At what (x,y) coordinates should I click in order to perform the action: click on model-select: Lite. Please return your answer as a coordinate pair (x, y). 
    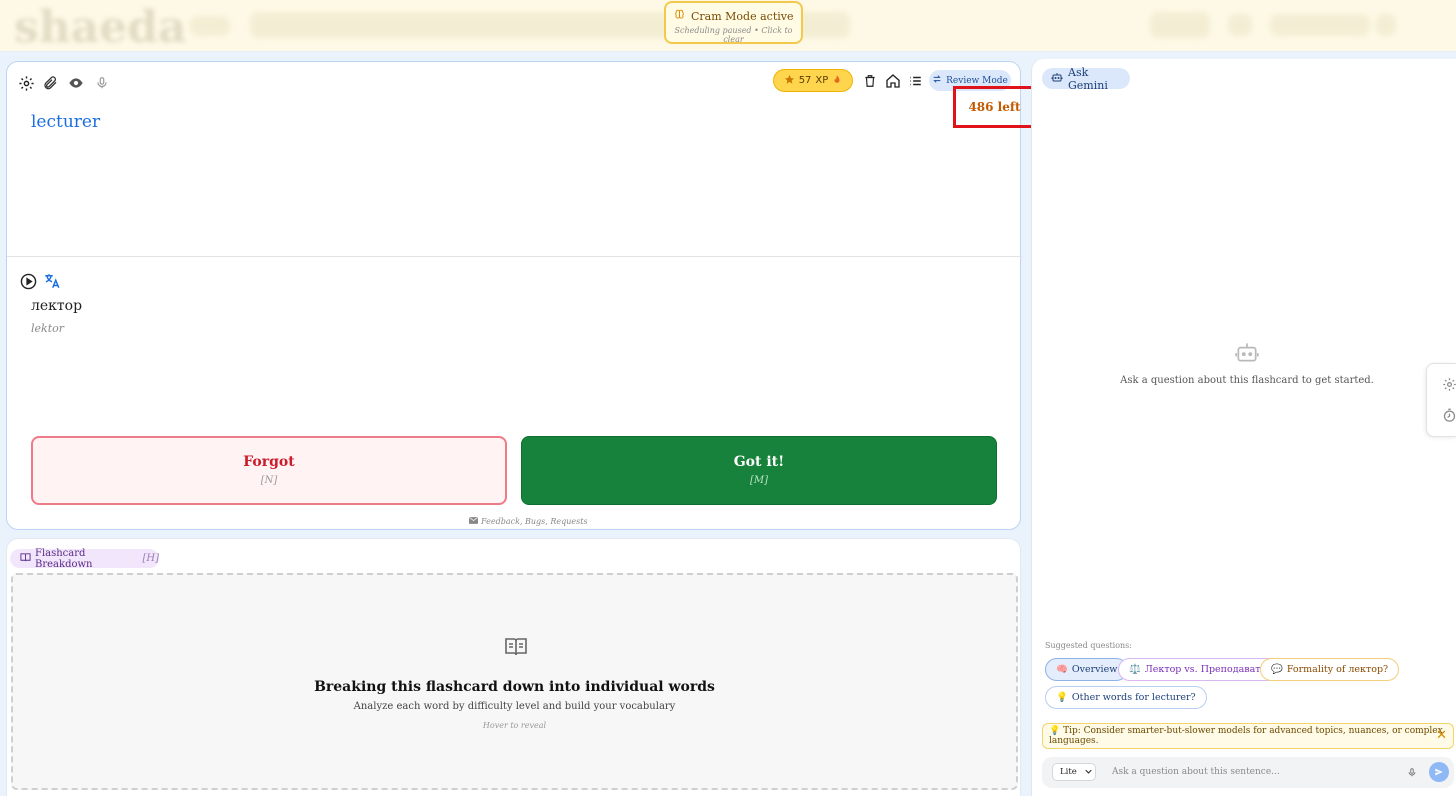
    Looking at the image, I should click on (1074, 772).